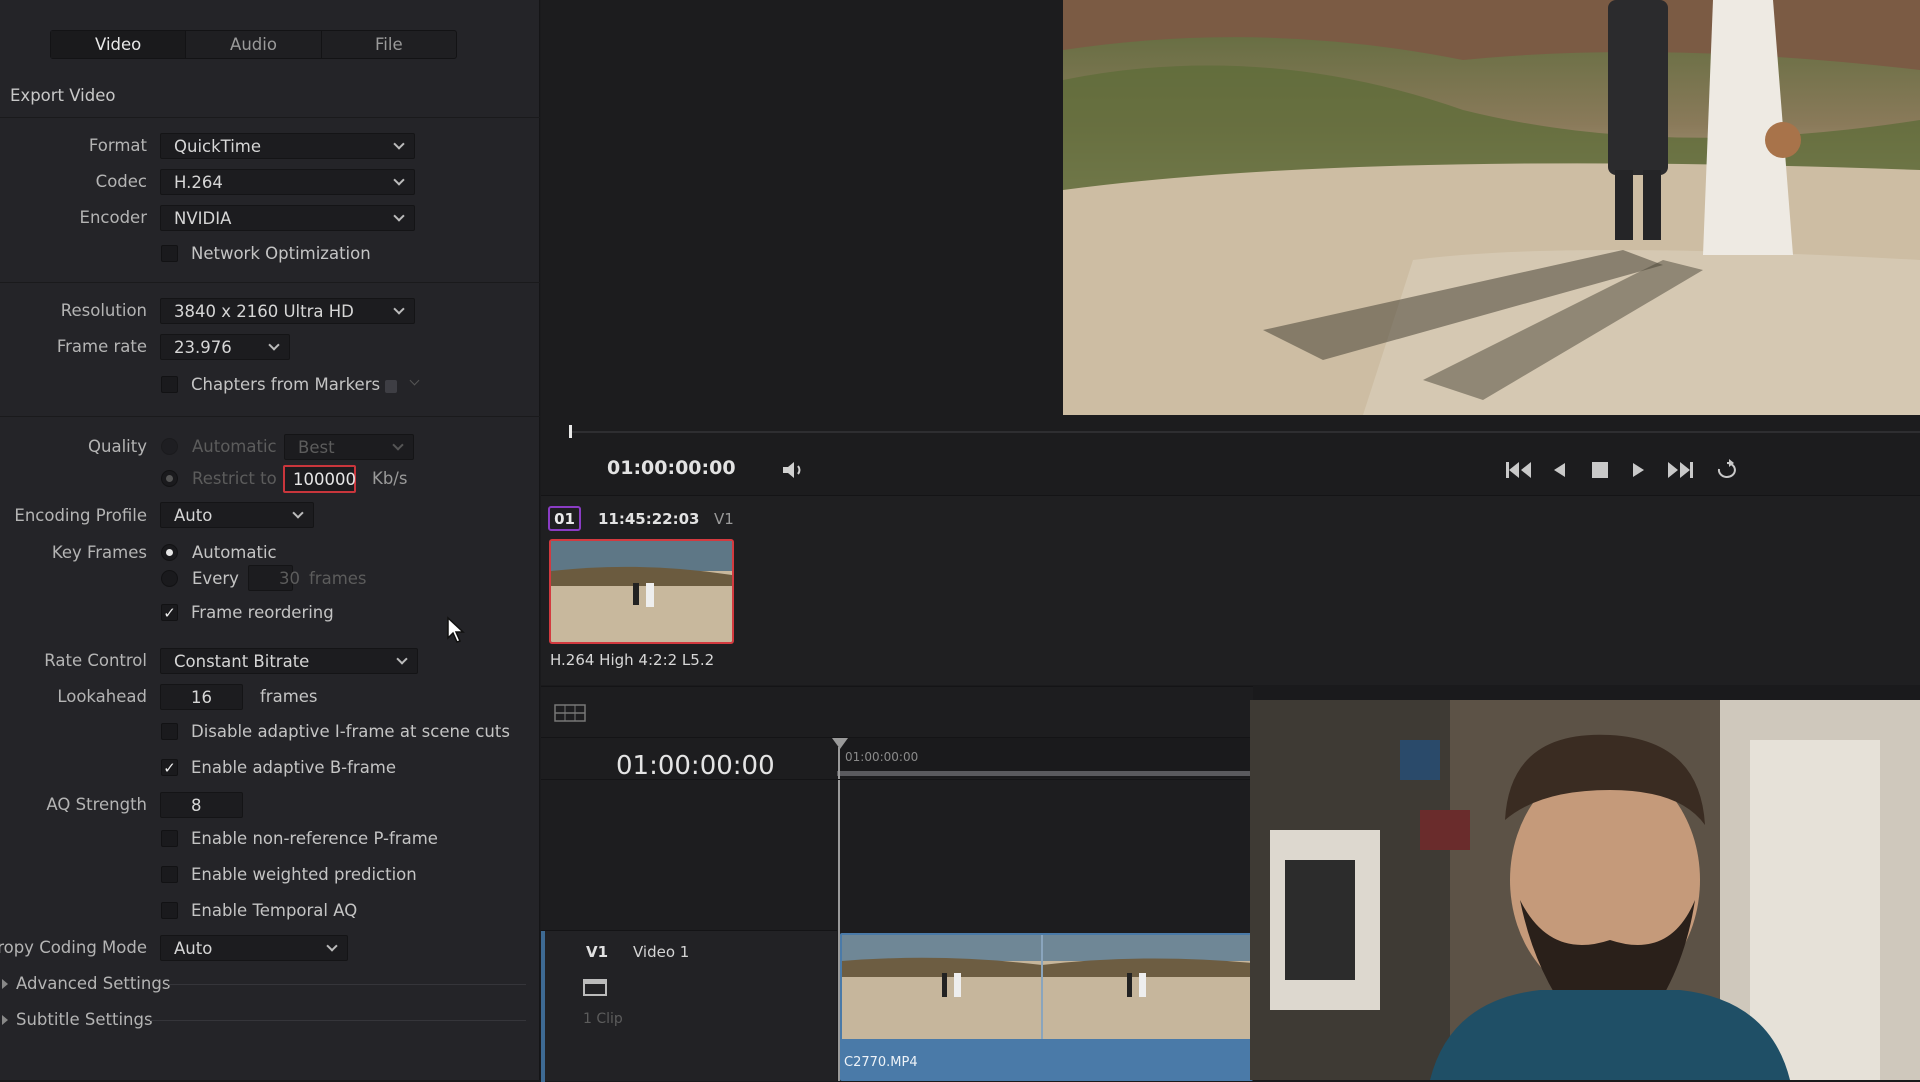 The image size is (1920, 1082). I want to click on transport-bar: 01:00:00:00, so click(1230, 455).